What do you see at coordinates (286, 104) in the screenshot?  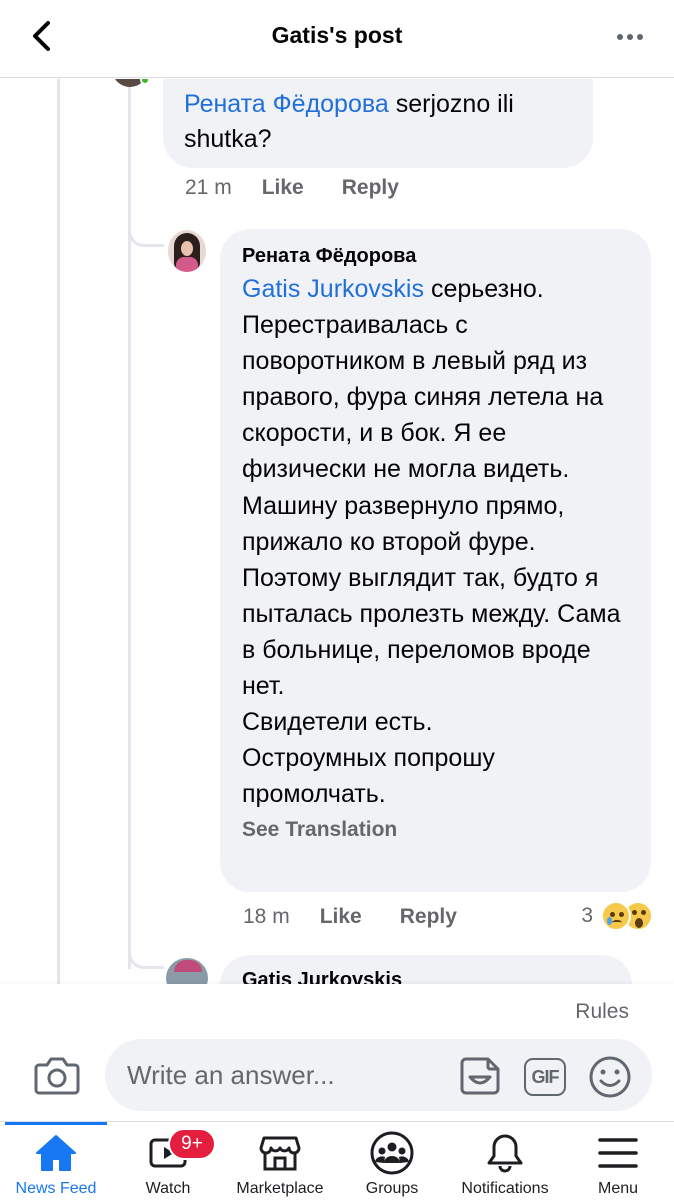 I see `mention-link: Рената Фёдорова` at bounding box center [286, 104].